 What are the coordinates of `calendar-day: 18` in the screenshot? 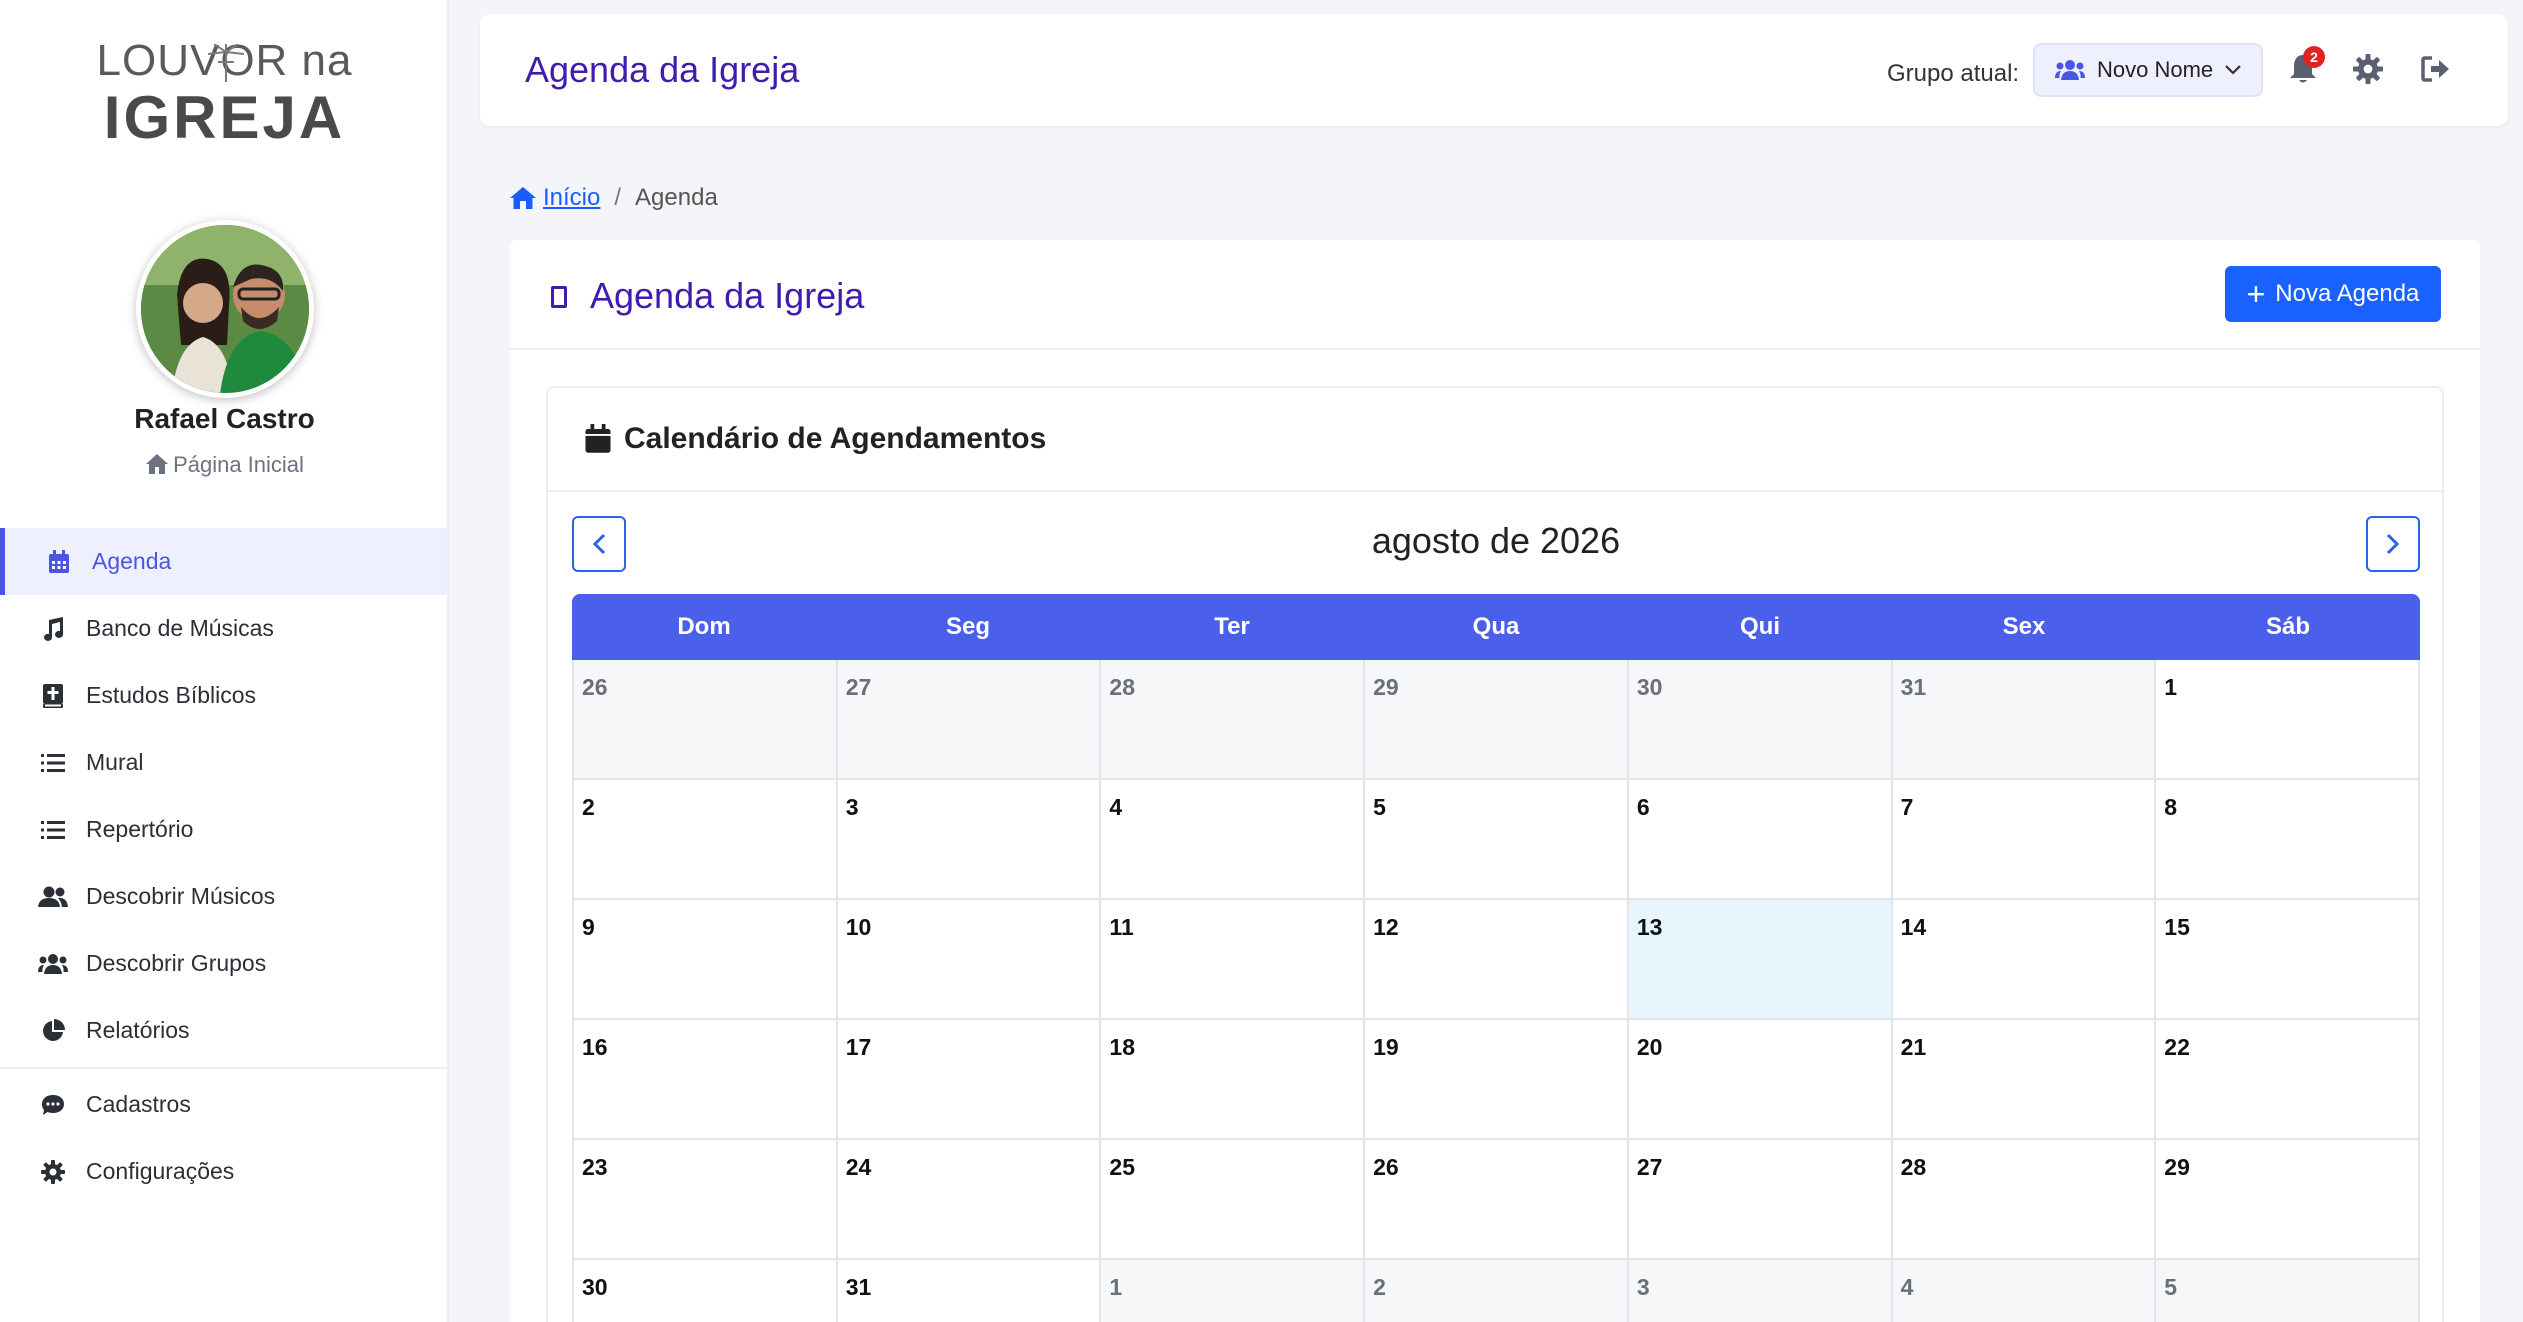 It's located at (1233, 1080).